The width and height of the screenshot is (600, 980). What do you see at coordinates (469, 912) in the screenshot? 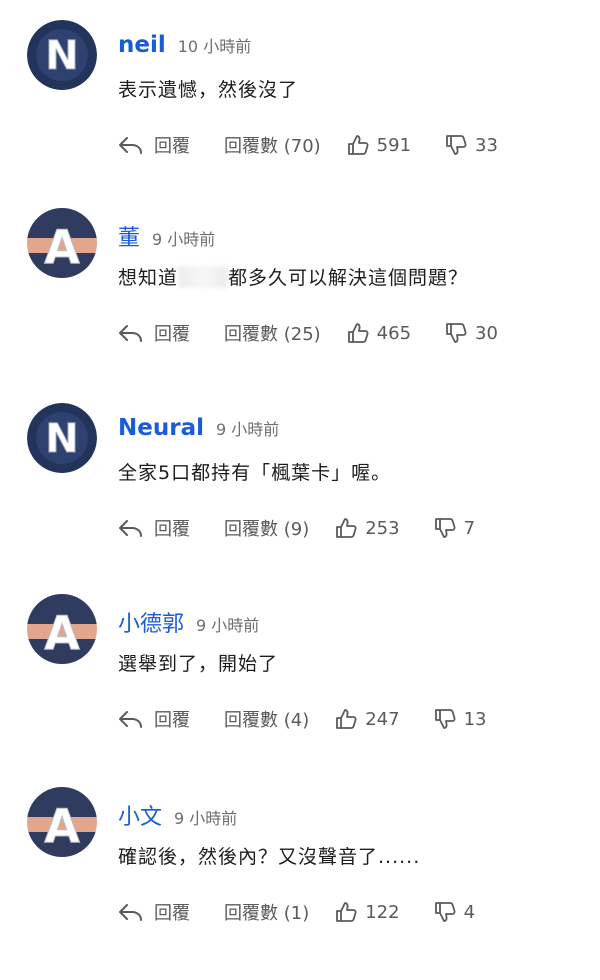
I see `dislike-count: 4` at bounding box center [469, 912].